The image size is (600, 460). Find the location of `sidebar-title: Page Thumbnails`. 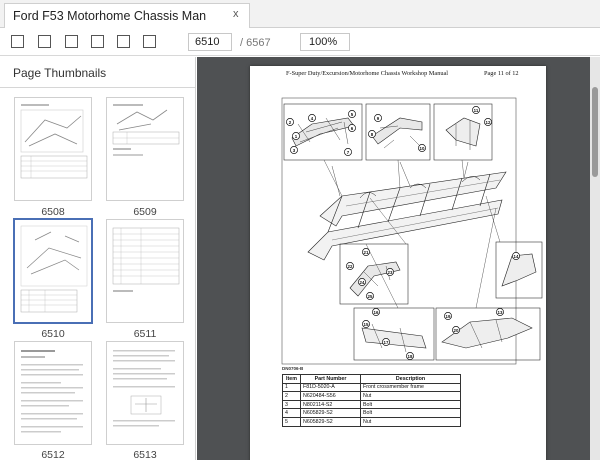

sidebar-title: Page Thumbnails is located at coordinates (60, 73).